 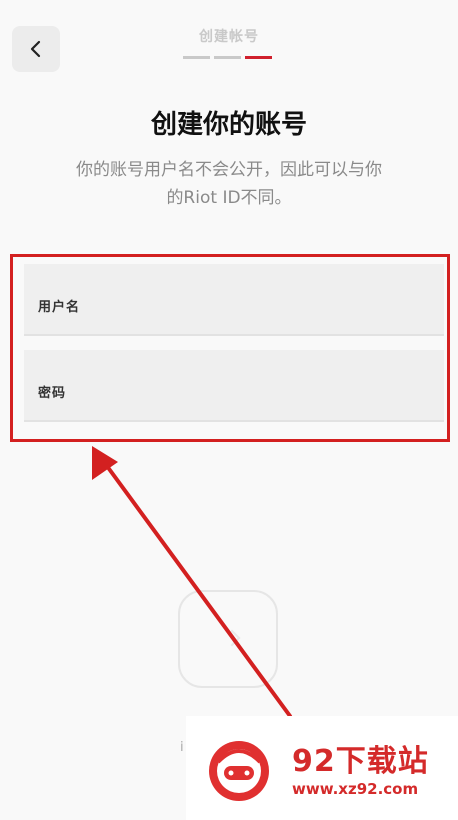 What do you see at coordinates (239, 771) in the screenshot?
I see `watermark-logo-icon` at bounding box center [239, 771].